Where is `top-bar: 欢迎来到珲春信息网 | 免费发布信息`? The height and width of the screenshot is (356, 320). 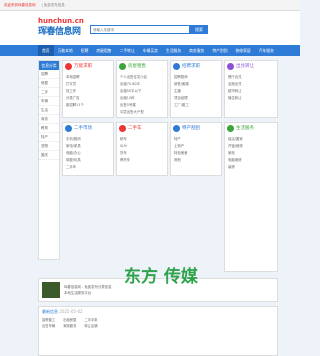 top-bar: 欢迎来到珲春信息网 | 免费发布信息 is located at coordinates (150, 5).